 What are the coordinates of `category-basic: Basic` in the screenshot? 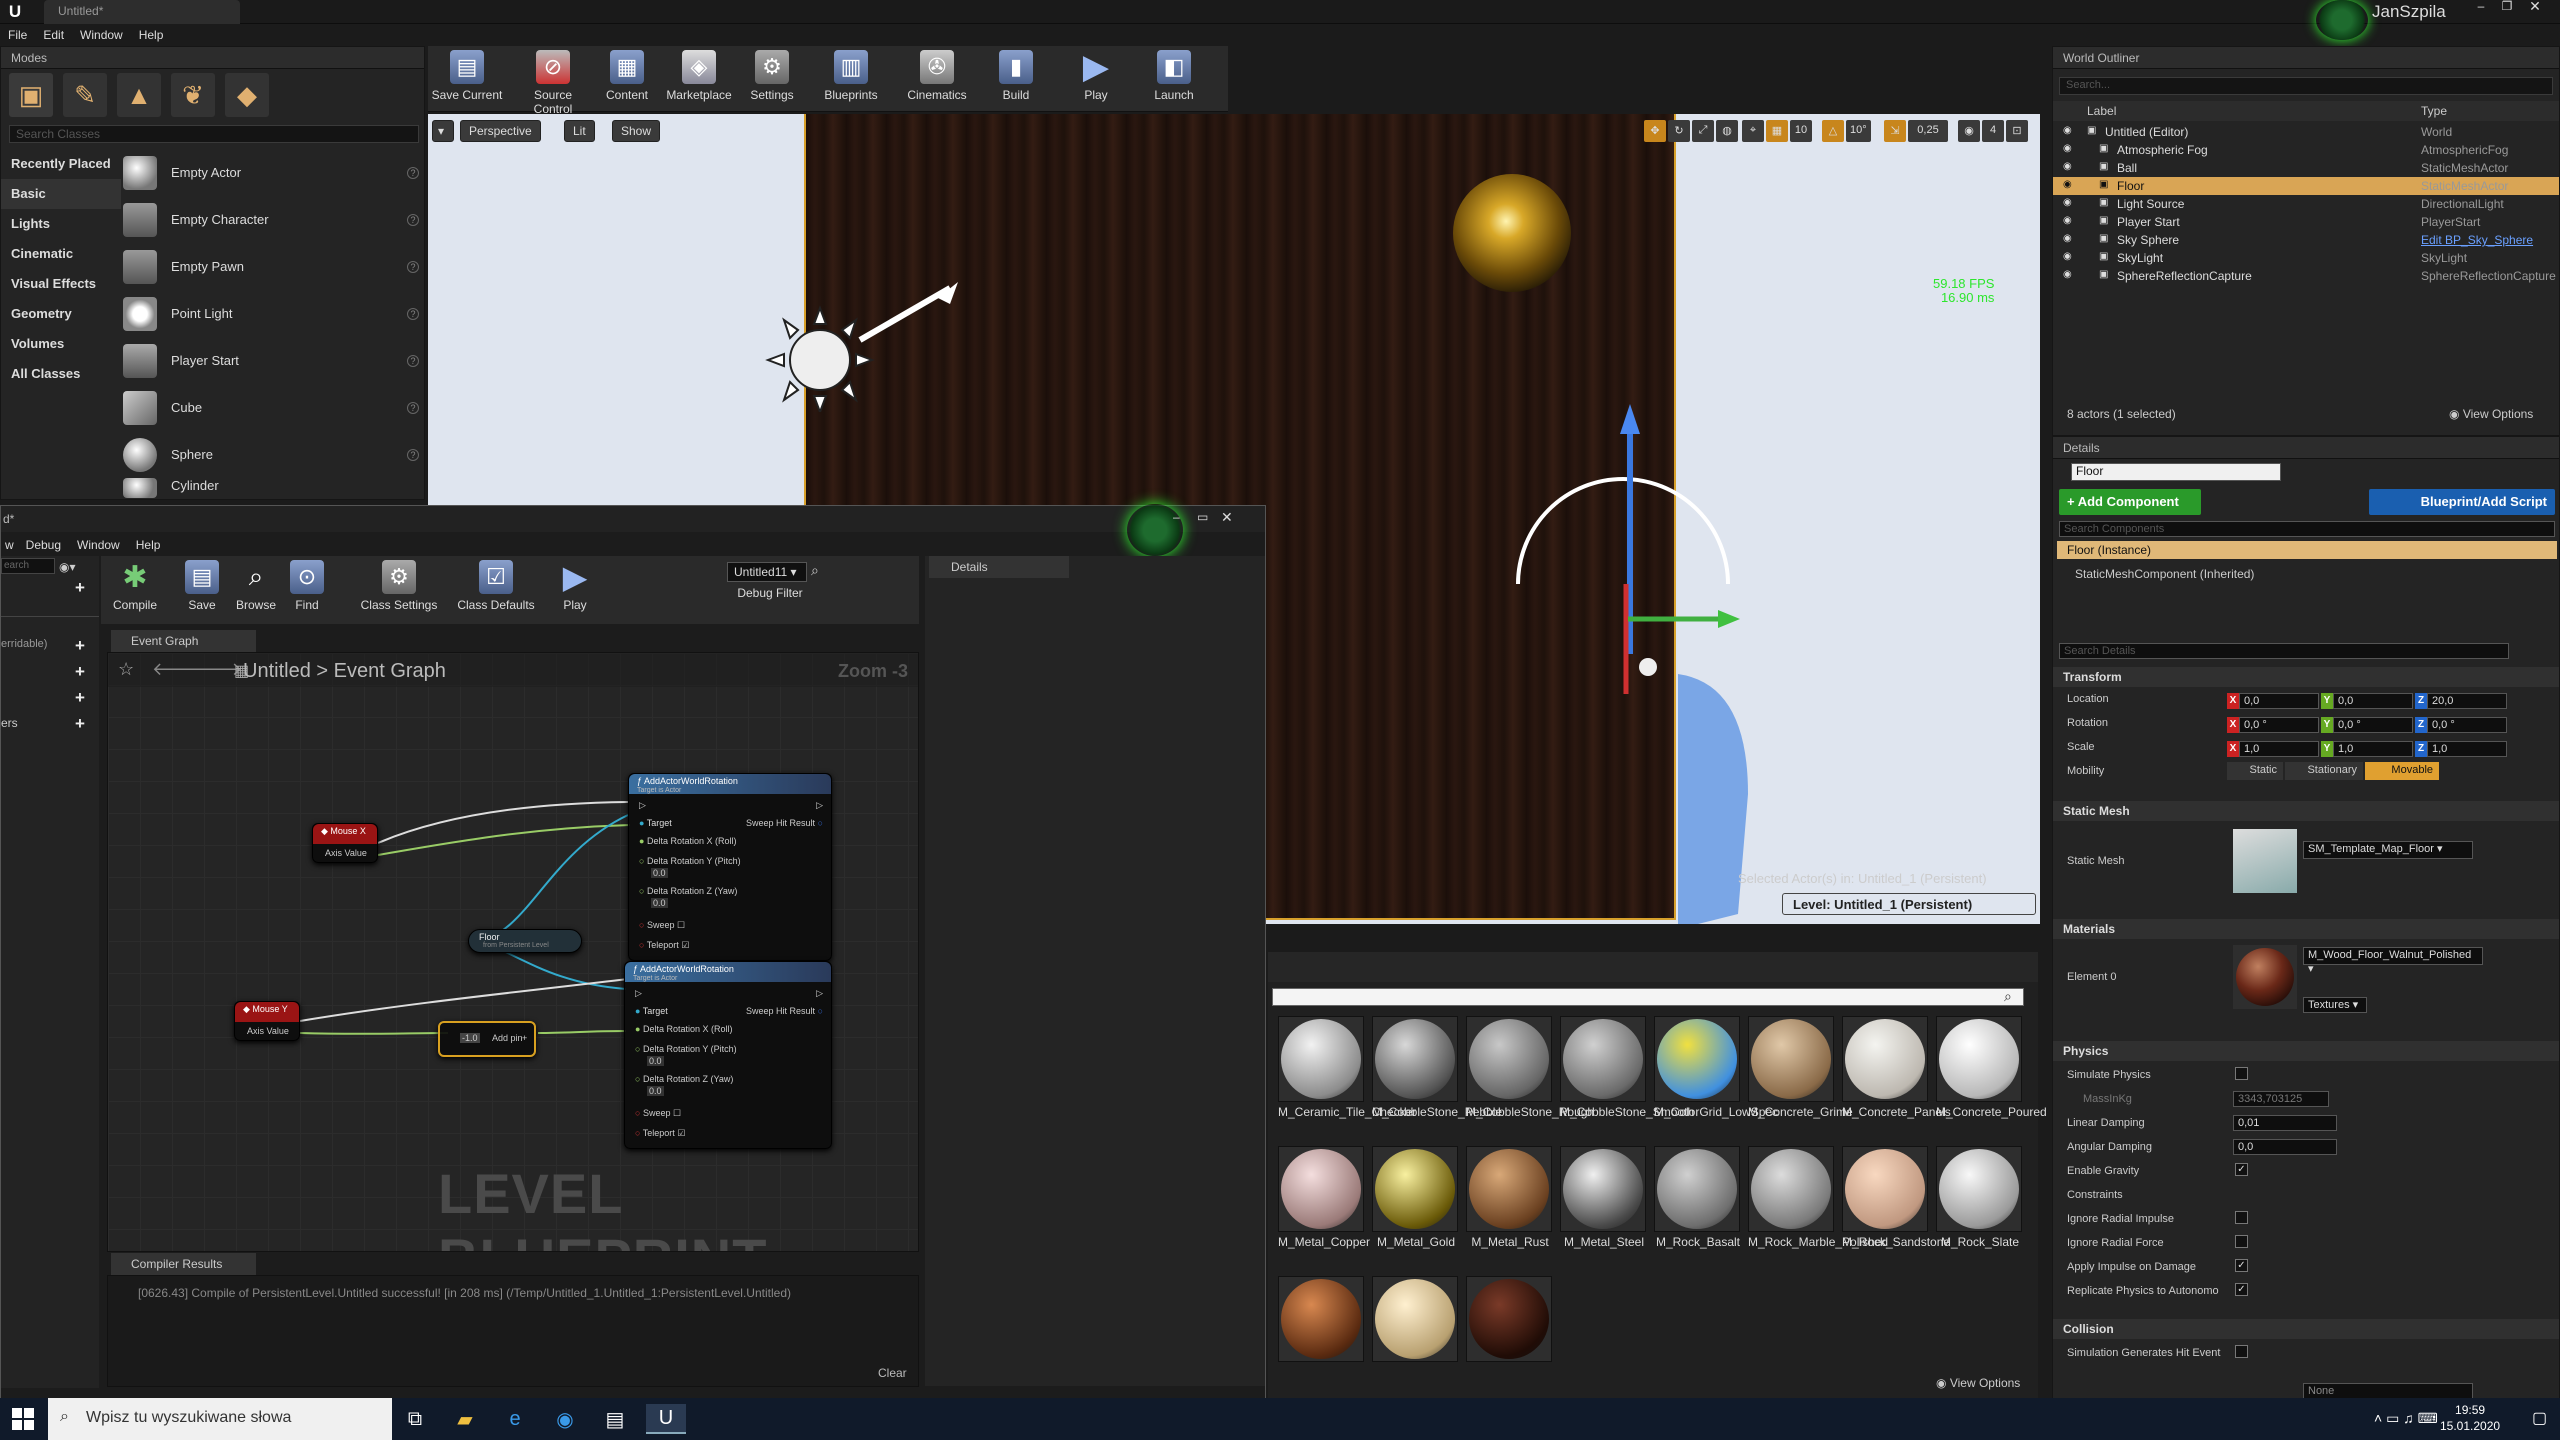 It's located at (61, 194).